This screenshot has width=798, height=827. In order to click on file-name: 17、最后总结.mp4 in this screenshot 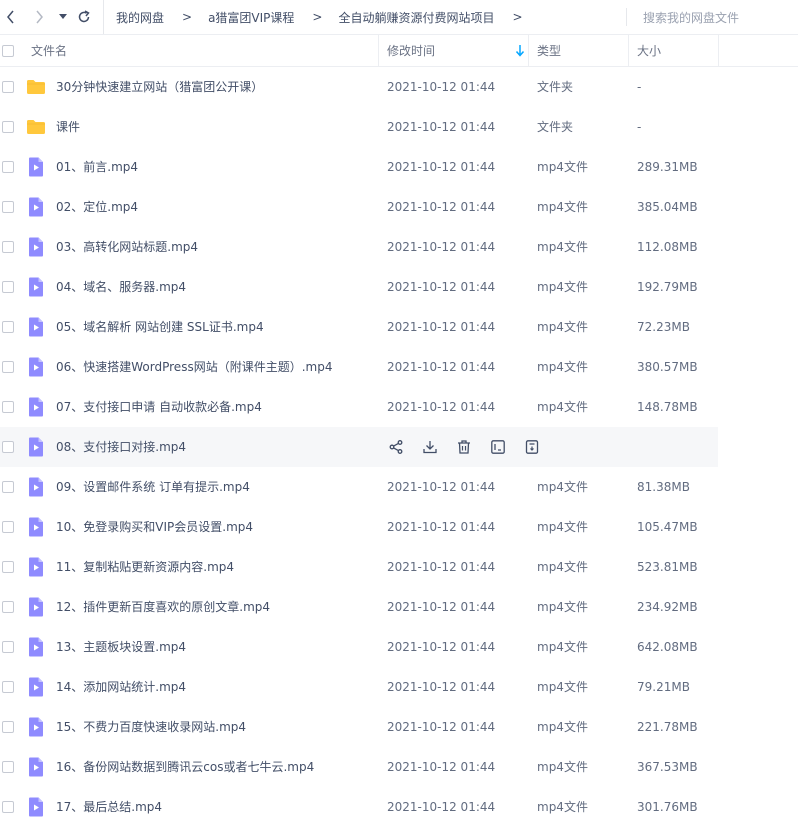, I will do `click(109, 807)`.